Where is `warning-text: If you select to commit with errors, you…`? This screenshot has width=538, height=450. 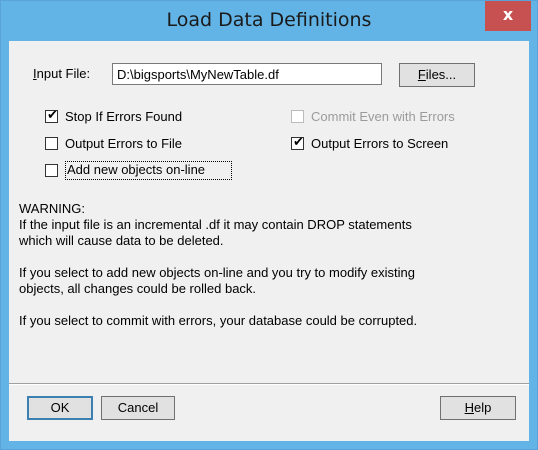 warning-text: If you select to commit with errors, you… is located at coordinates (218, 320).